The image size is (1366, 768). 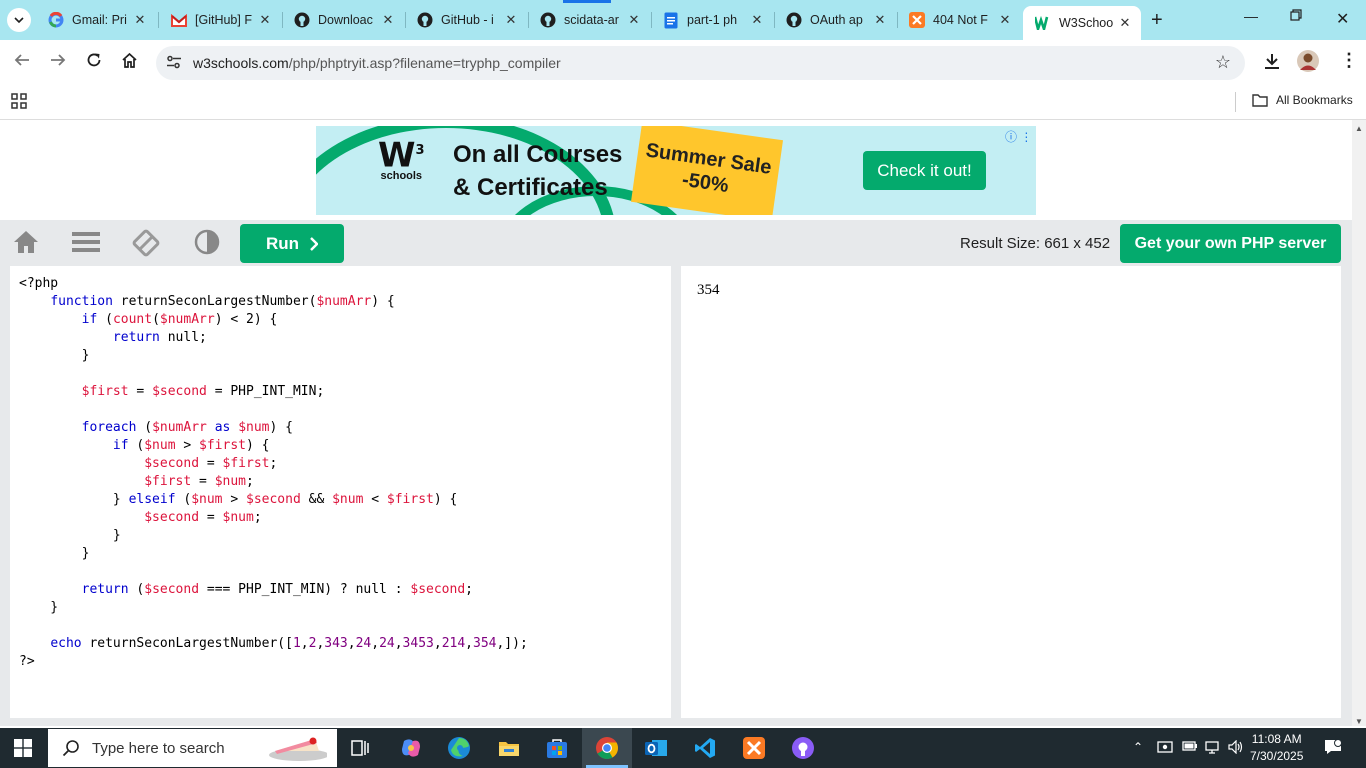 What do you see at coordinates (70, 748) in the screenshot?
I see `search-icon` at bounding box center [70, 748].